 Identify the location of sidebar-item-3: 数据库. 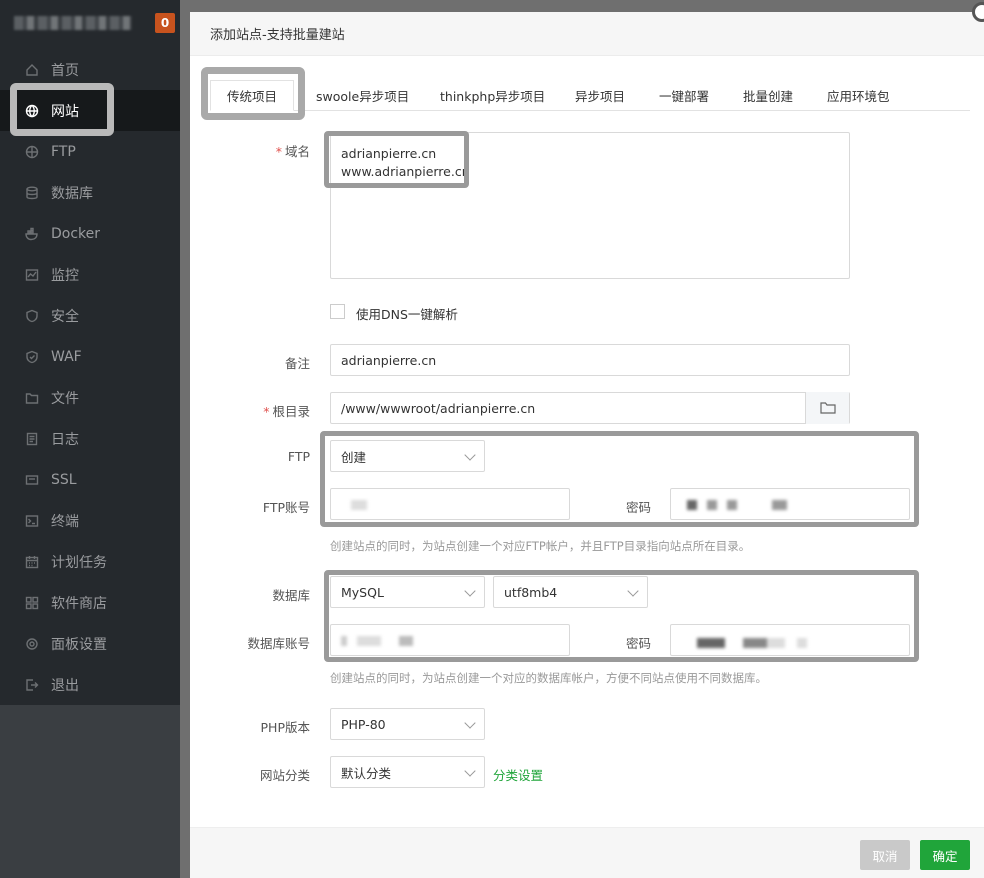
(90, 192).